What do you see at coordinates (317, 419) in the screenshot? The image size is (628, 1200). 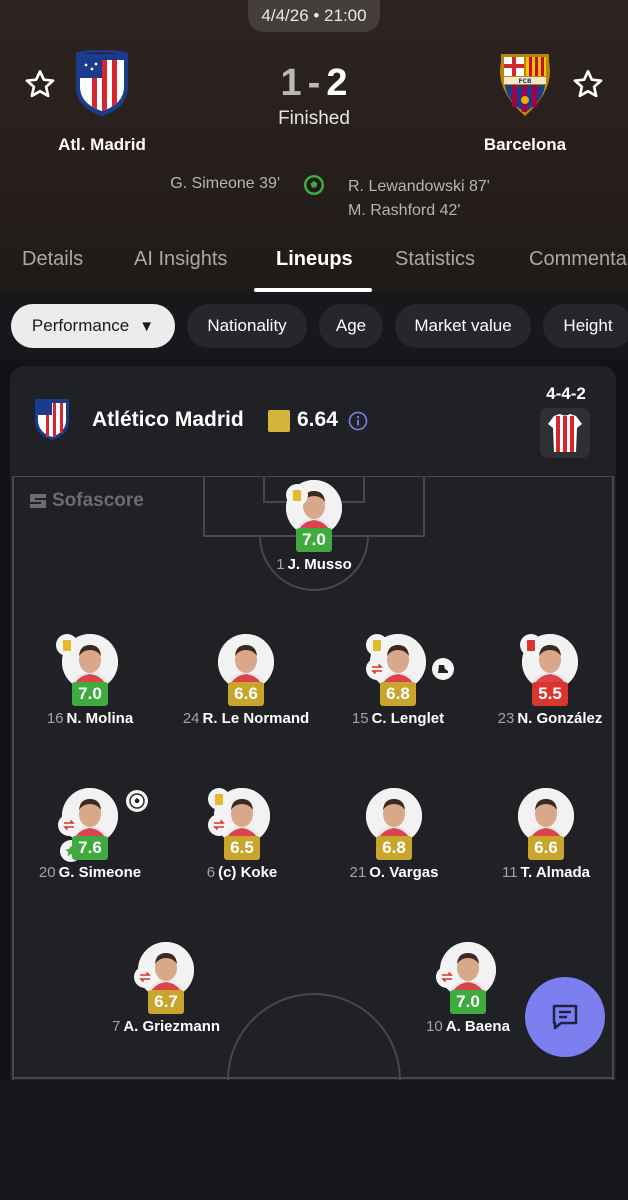 I see `team-average-rating: 6.64` at bounding box center [317, 419].